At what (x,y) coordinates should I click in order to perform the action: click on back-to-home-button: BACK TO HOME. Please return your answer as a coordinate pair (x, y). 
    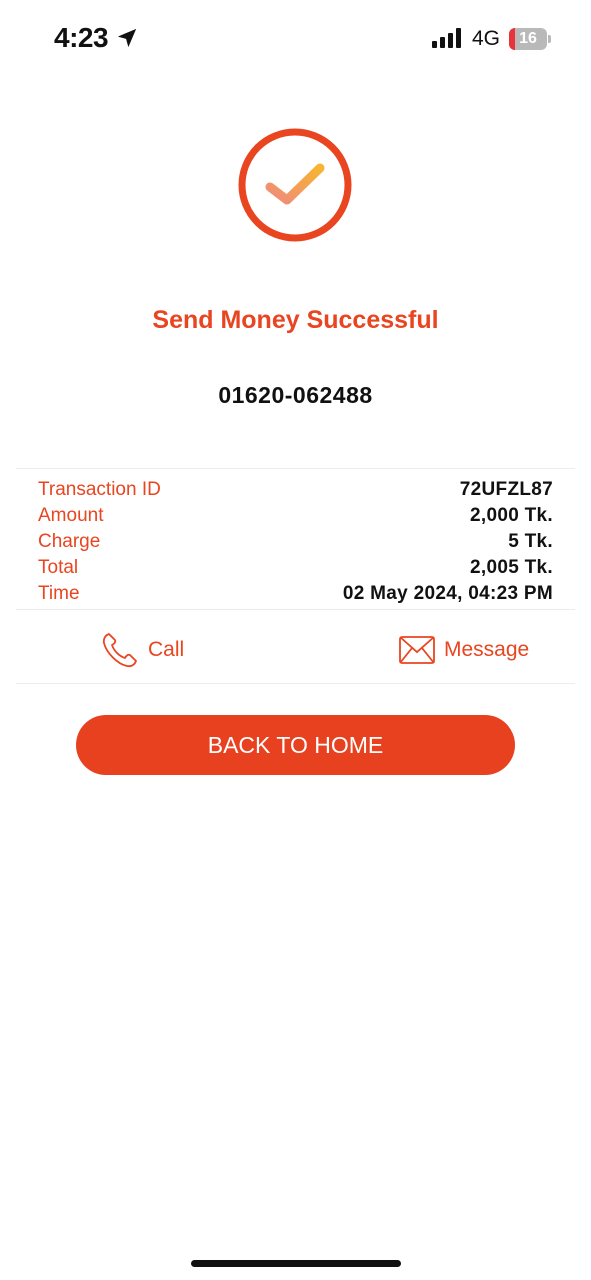
    Looking at the image, I should click on (295, 745).